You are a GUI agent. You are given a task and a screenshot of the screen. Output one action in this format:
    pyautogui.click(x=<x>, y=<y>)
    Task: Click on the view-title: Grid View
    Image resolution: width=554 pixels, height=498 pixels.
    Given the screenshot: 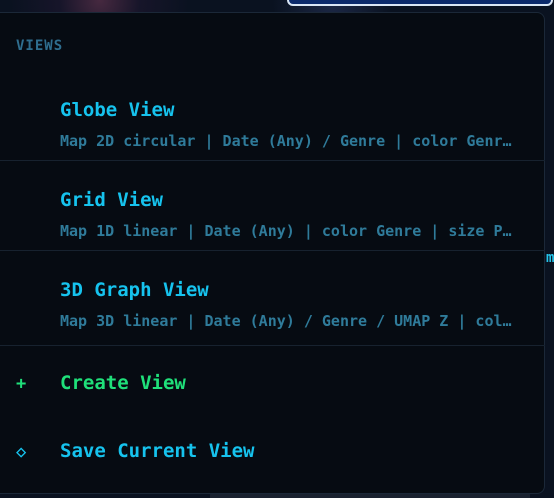 What is the action you would take?
    pyautogui.click(x=111, y=200)
    